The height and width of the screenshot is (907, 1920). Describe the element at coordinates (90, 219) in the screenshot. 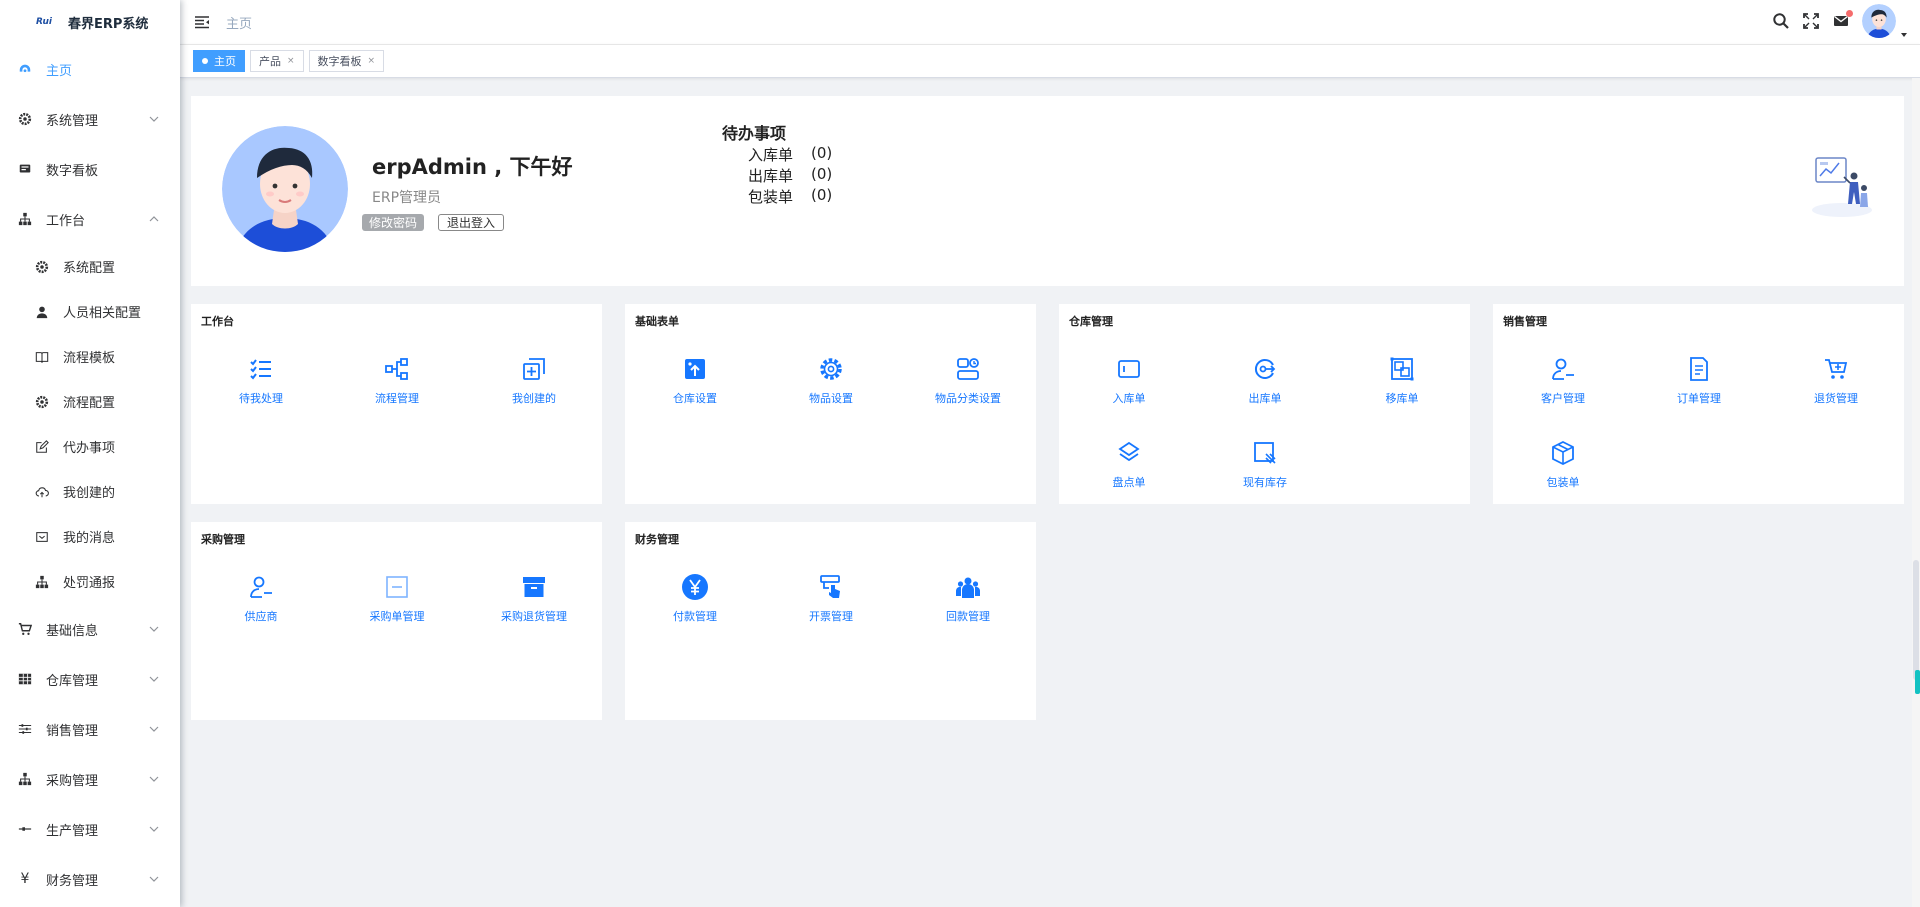

I see `sidebar-item-workbench: 工作台` at that location.